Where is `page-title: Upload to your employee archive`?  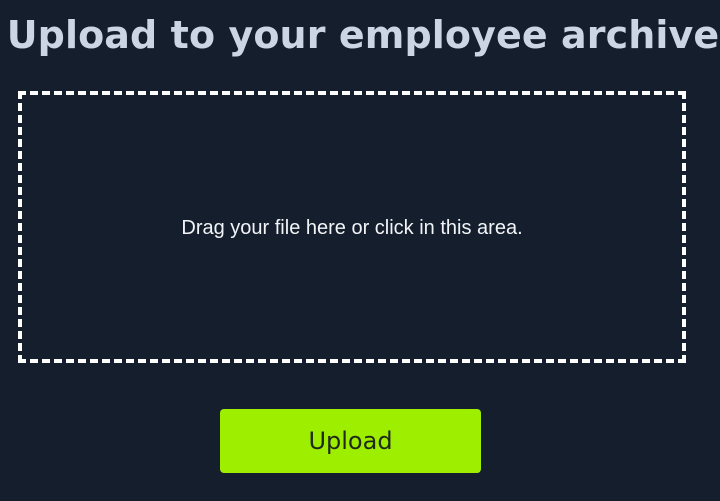
page-title: Upload to your employee archive is located at coordinates (363, 35).